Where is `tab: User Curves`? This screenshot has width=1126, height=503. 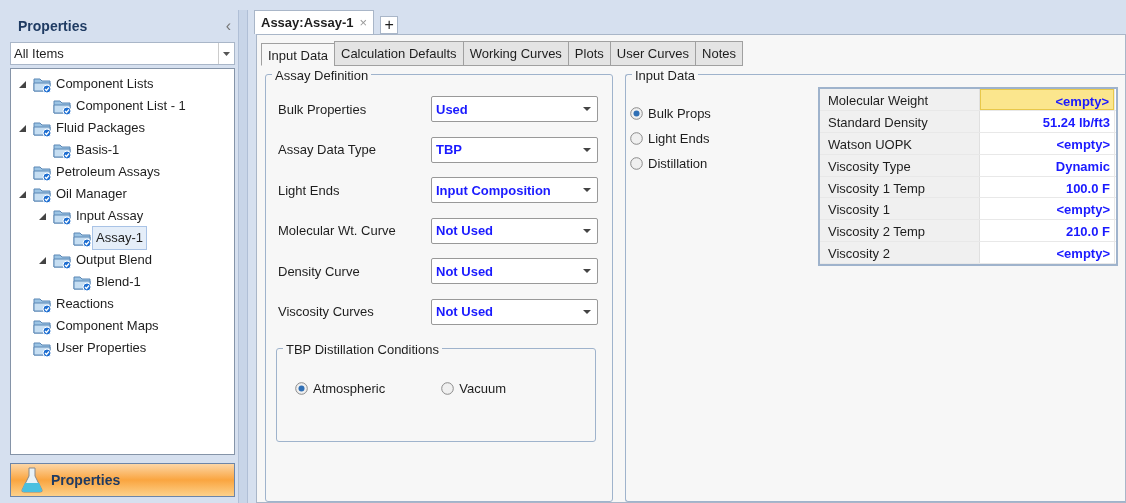
tab: User Curves is located at coordinates (652, 53).